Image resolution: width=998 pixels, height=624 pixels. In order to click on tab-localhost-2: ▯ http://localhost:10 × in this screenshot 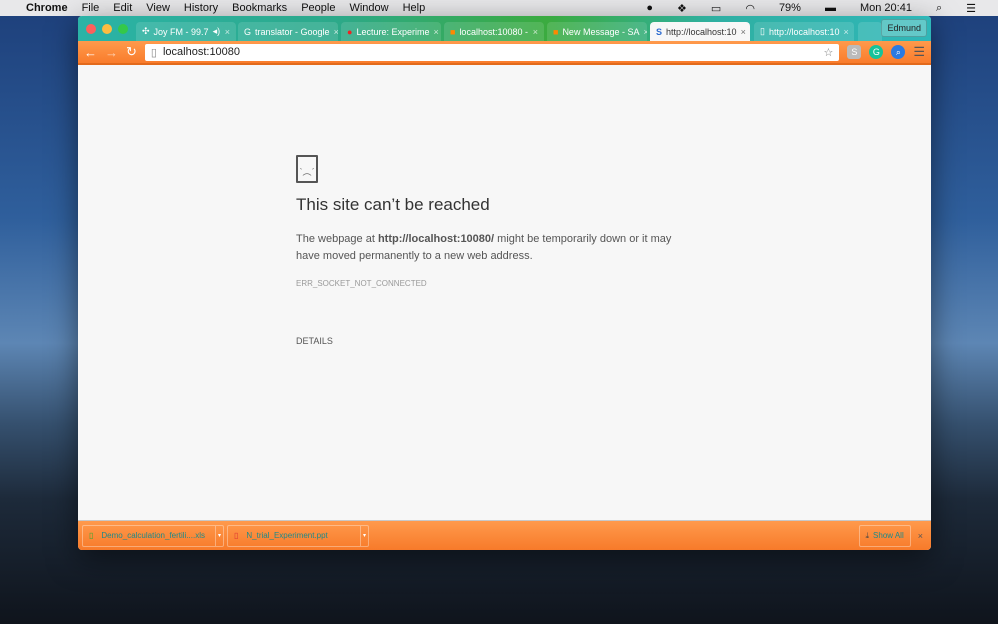, I will do `click(804, 31)`.